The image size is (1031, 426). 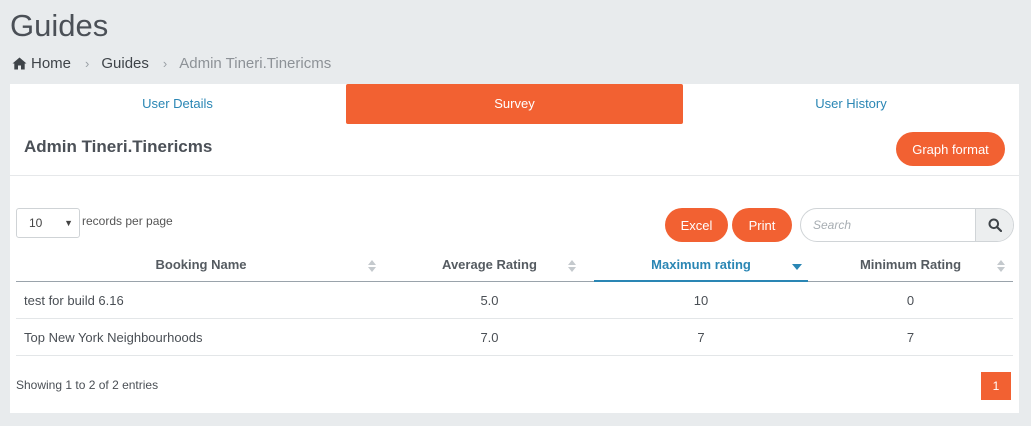 What do you see at coordinates (36, 223) in the screenshot?
I see `records-per-page-value: 10` at bounding box center [36, 223].